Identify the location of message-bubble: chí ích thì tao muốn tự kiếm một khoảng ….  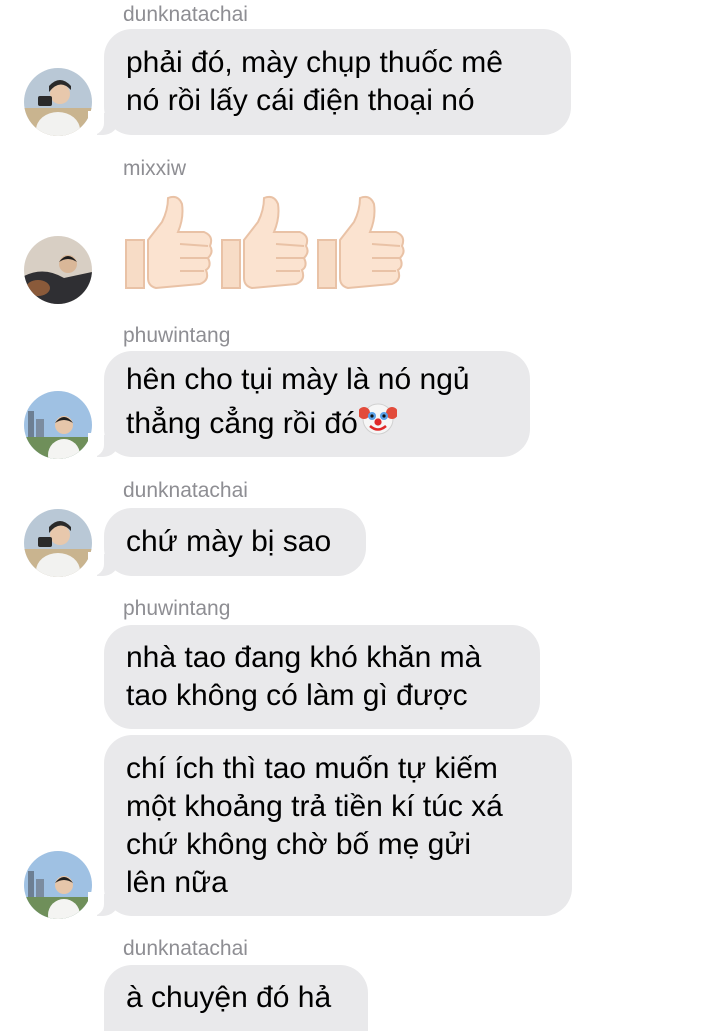
(330, 825).